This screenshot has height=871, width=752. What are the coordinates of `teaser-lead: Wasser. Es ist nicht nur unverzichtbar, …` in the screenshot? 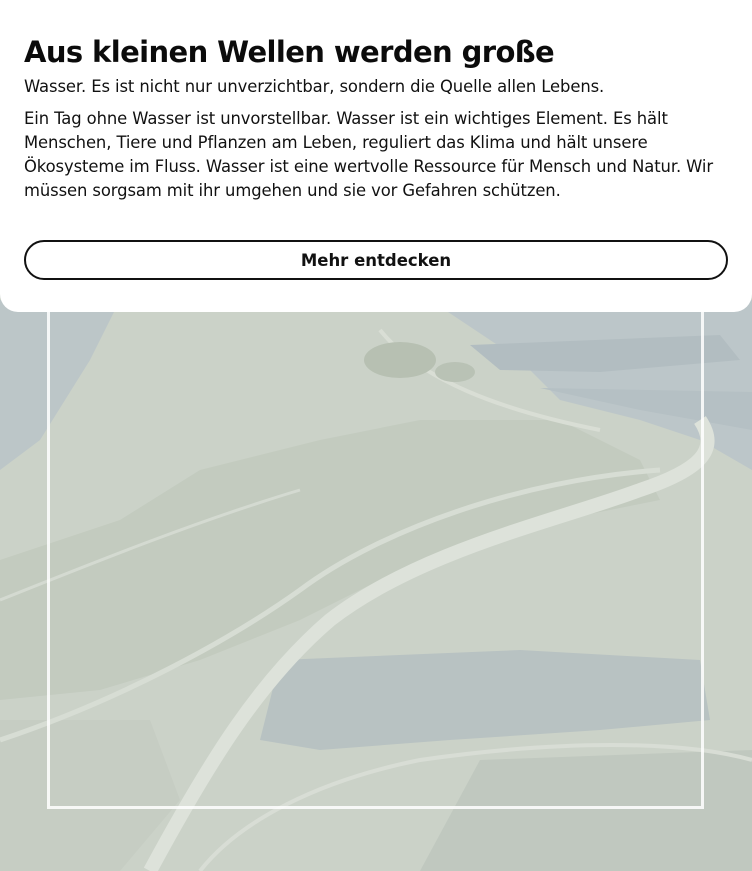 It's located at (314, 86).